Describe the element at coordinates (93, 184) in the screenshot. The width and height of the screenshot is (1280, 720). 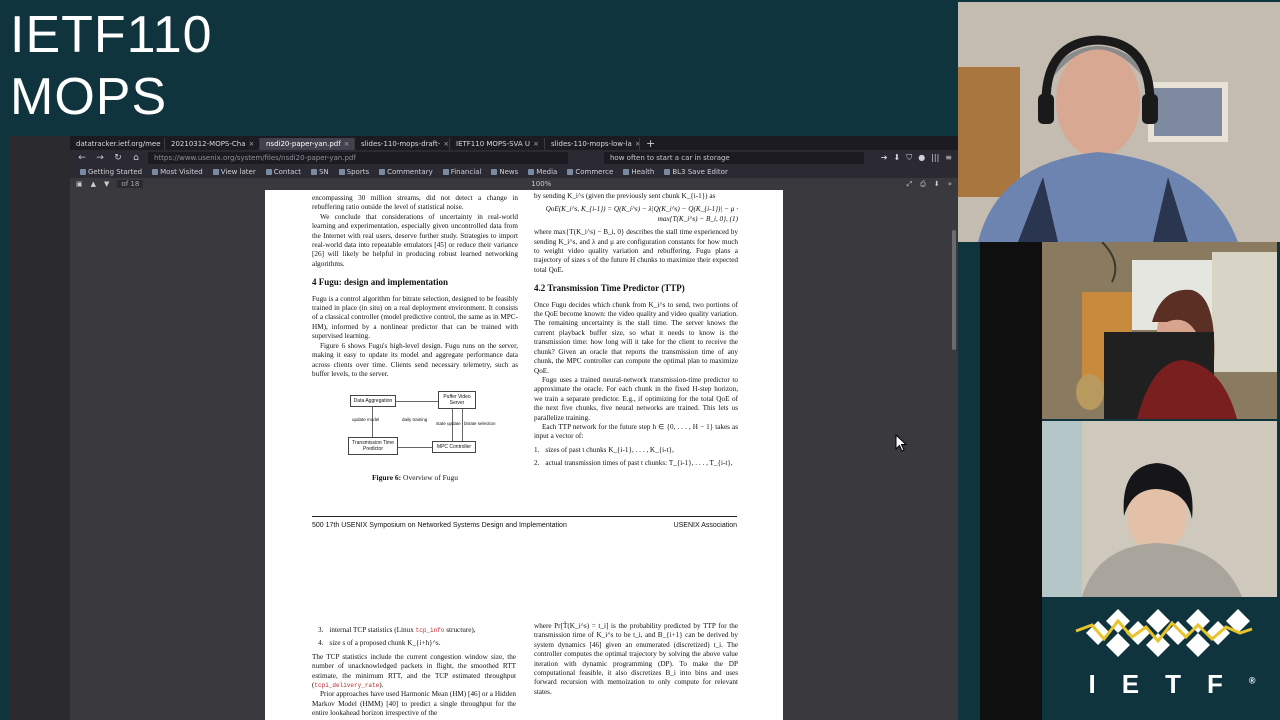
I see `prev-page-icon: ▲` at that location.